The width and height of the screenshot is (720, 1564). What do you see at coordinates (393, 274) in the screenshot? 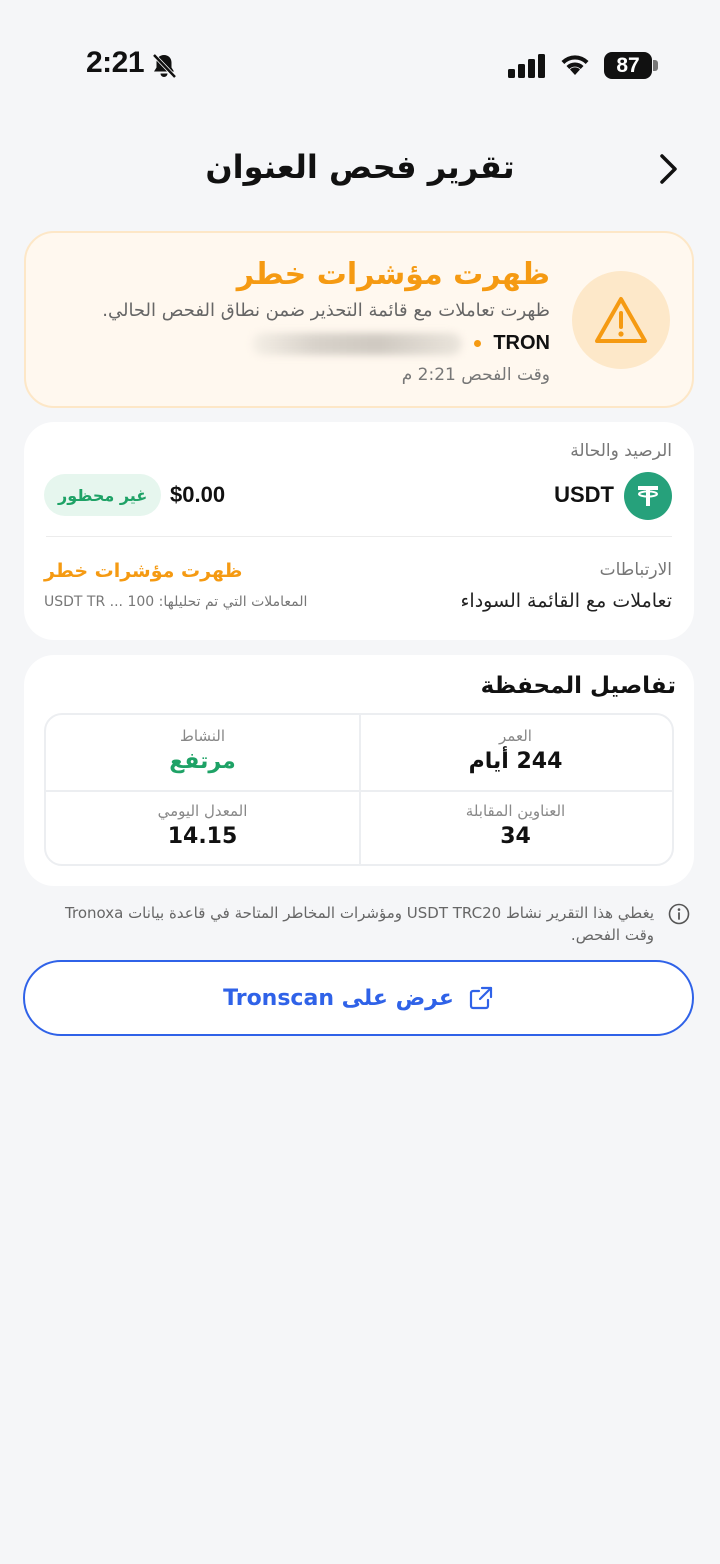
I see `alert-title: ظهرت مؤشرات خطر` at bounding box center [393, 274].